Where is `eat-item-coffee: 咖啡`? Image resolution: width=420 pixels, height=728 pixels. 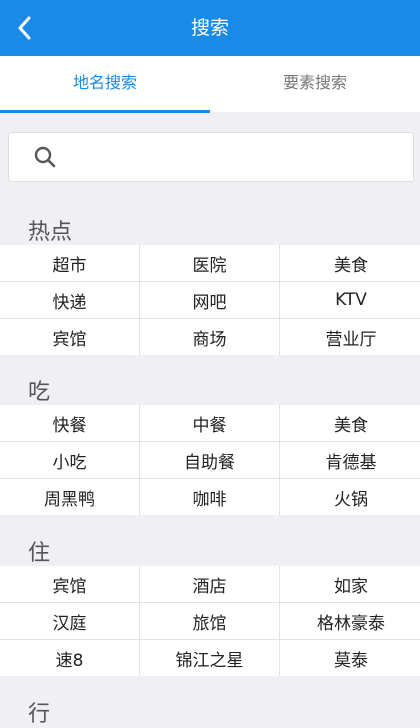
eat-item-coffee: 咖啡 is located at coordinates (209, 497).